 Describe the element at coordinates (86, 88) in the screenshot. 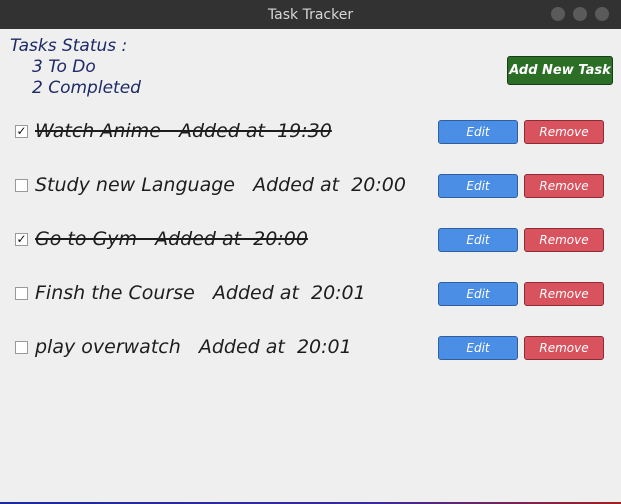

I see `completed-count: 2 Completed` at that location.